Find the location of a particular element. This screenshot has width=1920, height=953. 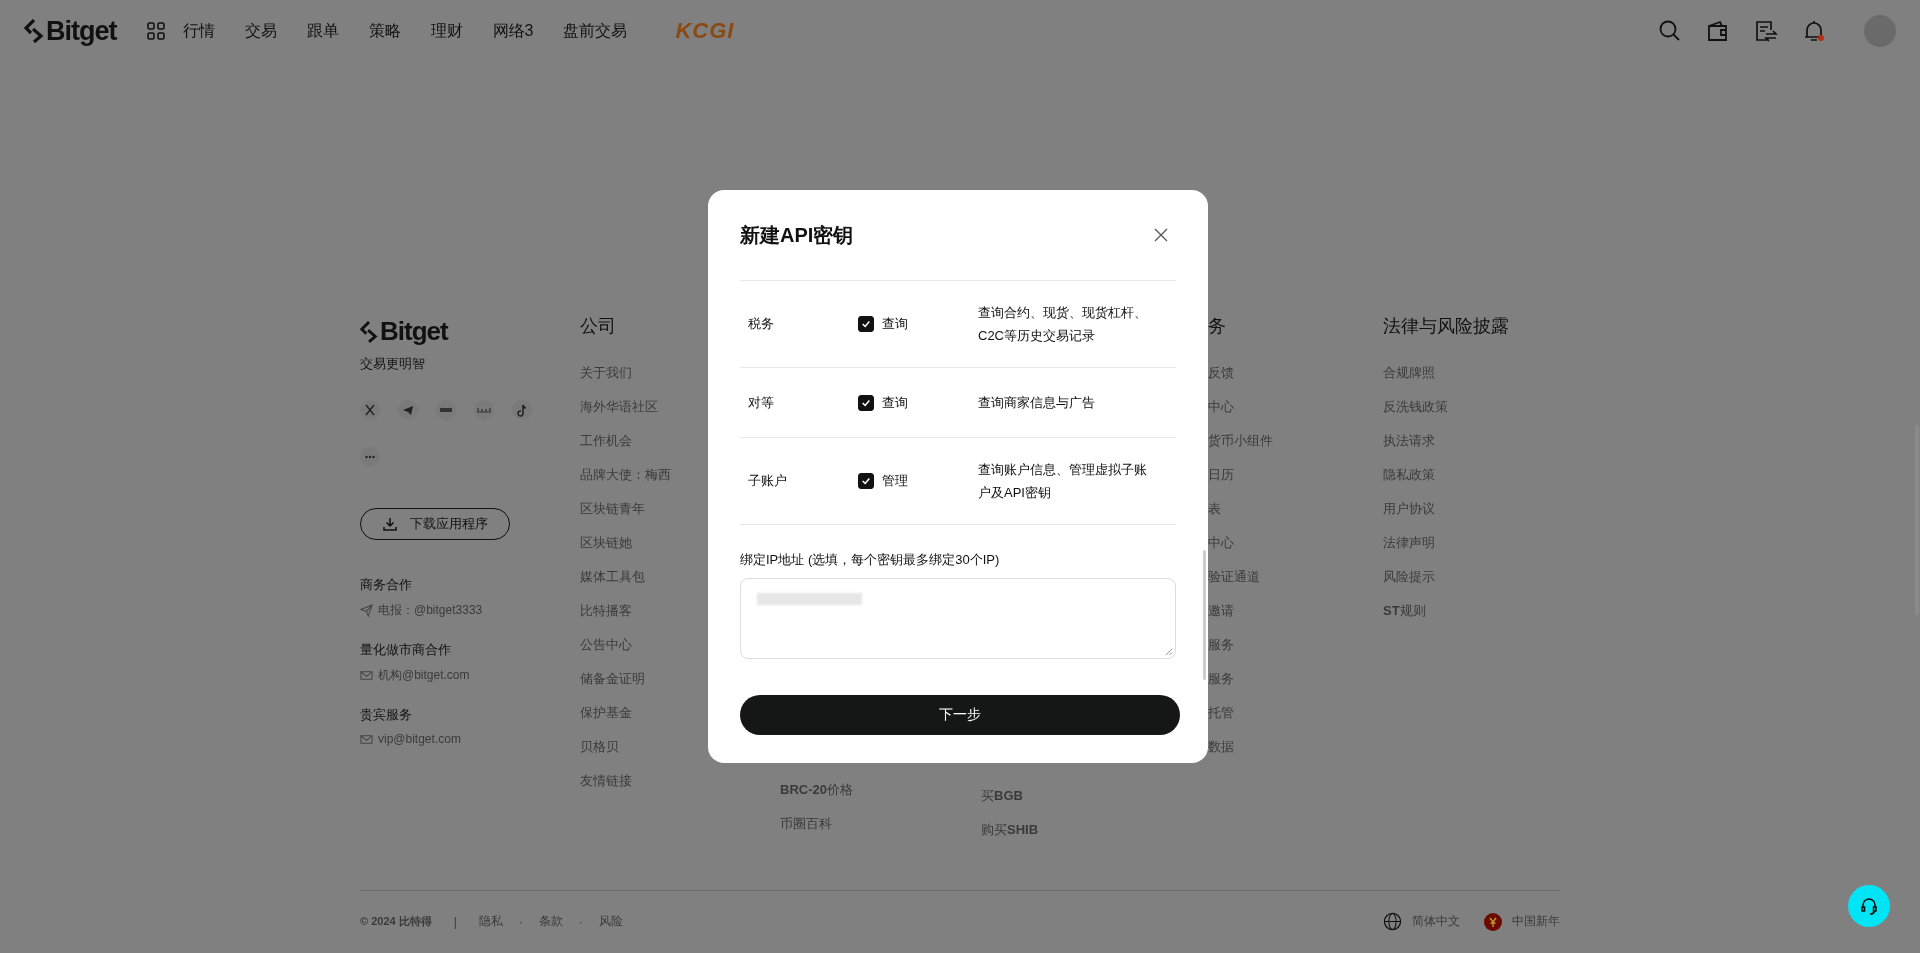

footer-link: 比特播客 is located at coordinates (606, 610).